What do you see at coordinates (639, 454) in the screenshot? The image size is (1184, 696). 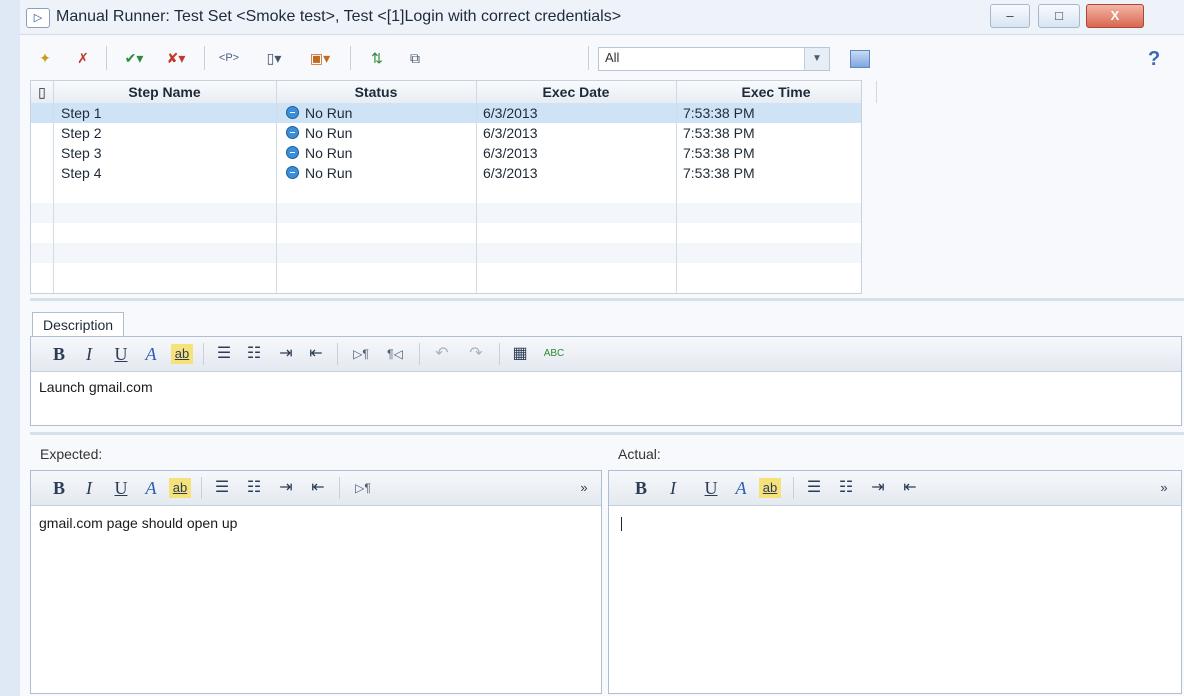 I see `actual-label: Actual:` at bounding box center [639, 454].